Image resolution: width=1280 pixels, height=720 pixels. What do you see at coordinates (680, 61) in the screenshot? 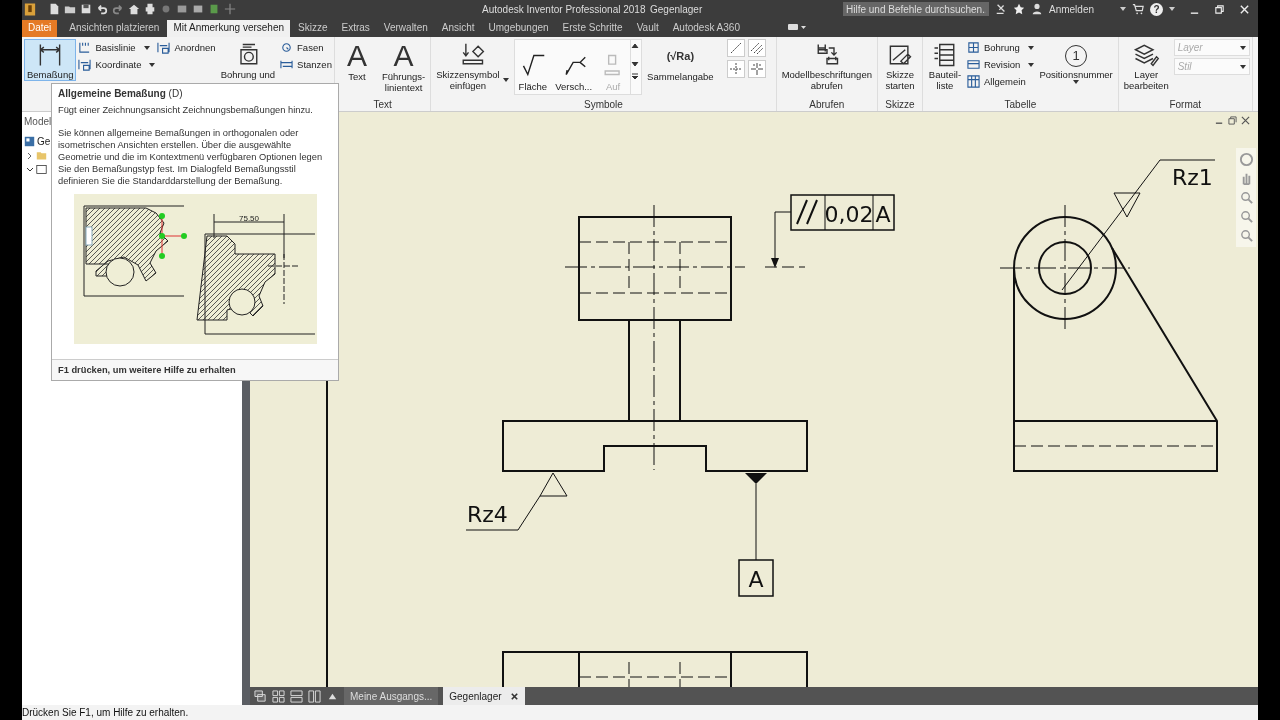
I see `ribbon-button: (√Ra) Sammelangabe` at bounding box center [680, 61].